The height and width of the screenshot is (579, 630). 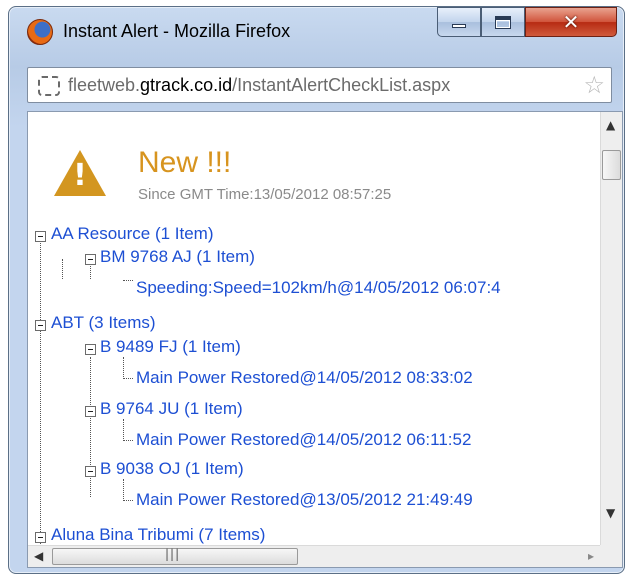 What do you see at coordinates (610, 513) in the screenshot?
I see `scroll-down-icon: ▼` at bounding box center [610, 513].